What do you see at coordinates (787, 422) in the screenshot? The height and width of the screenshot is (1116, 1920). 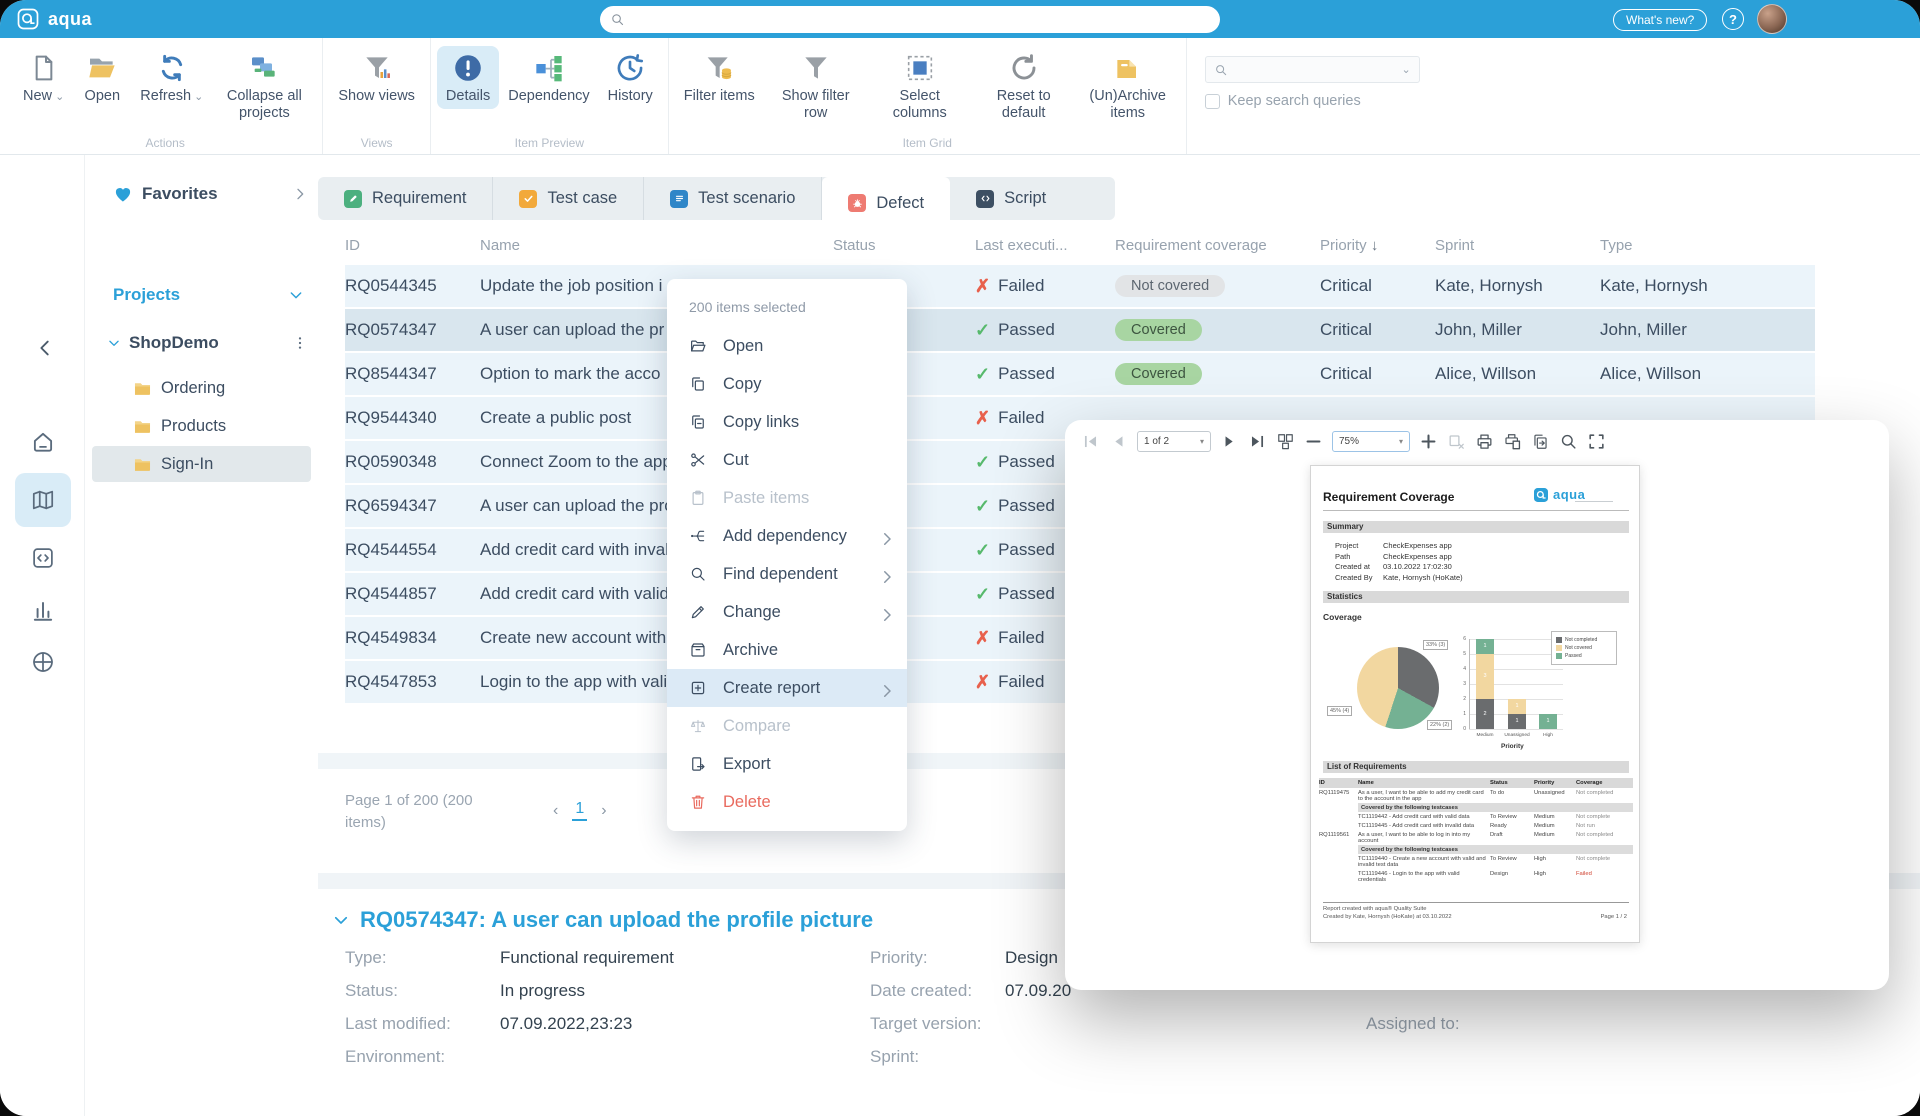 I see `menu-item-copy-links: Copy links` at bounding box center [787, 422].